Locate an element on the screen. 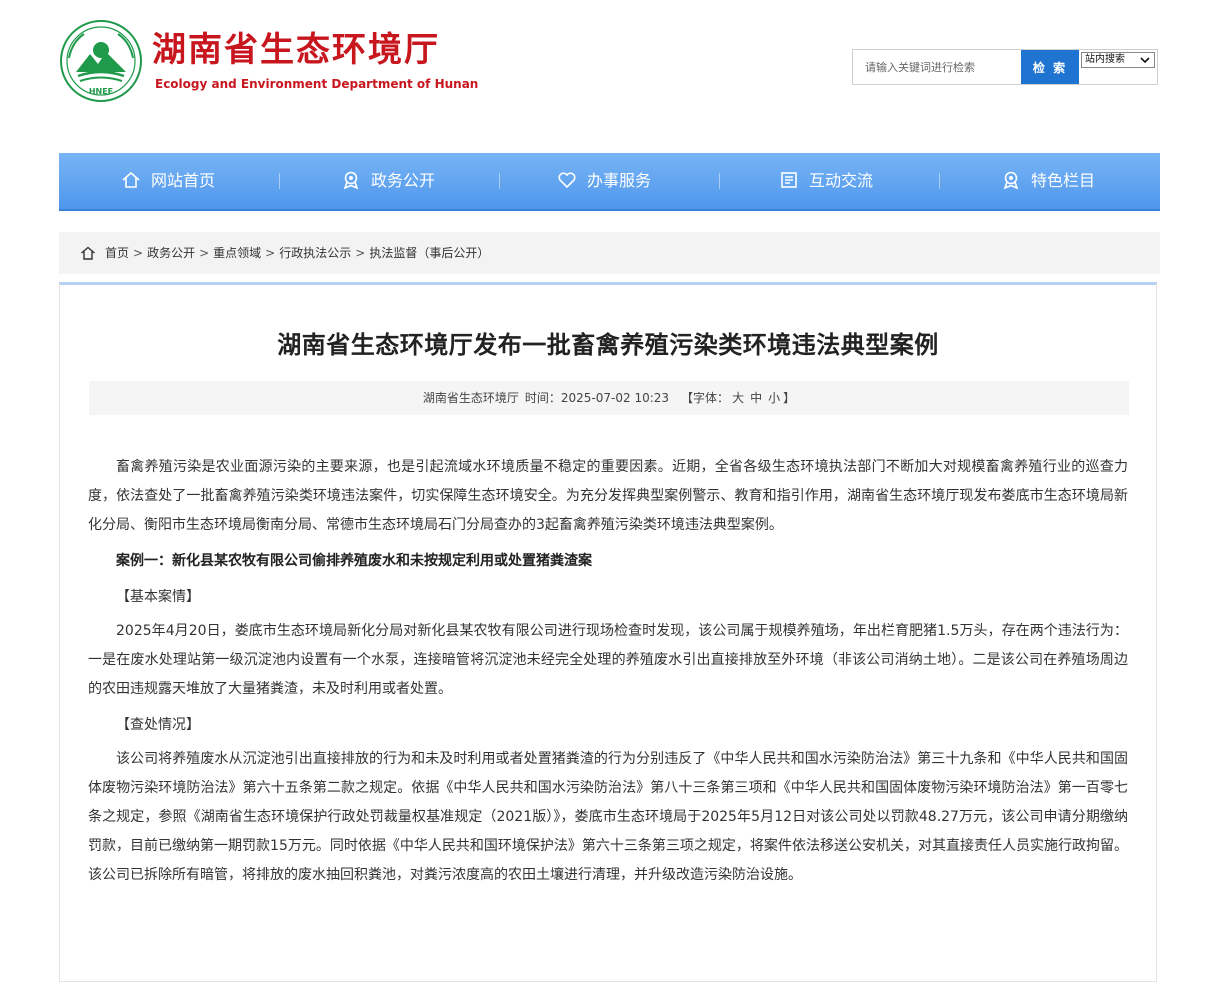 Image resolution: width=1218 pixels, height=982 pixels. case-1-title: 案例一：新化县某农牧有限公司偷排养殖废水和未按规定利用或处置猪粪渣案 is located at coordinates (354, 561).